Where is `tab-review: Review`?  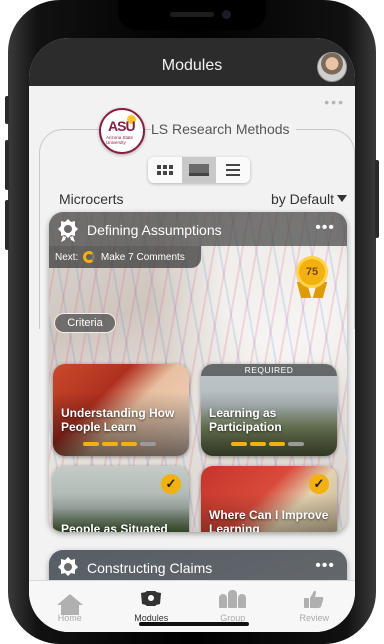
tab-review: Review is located at coordinates (315, 606).